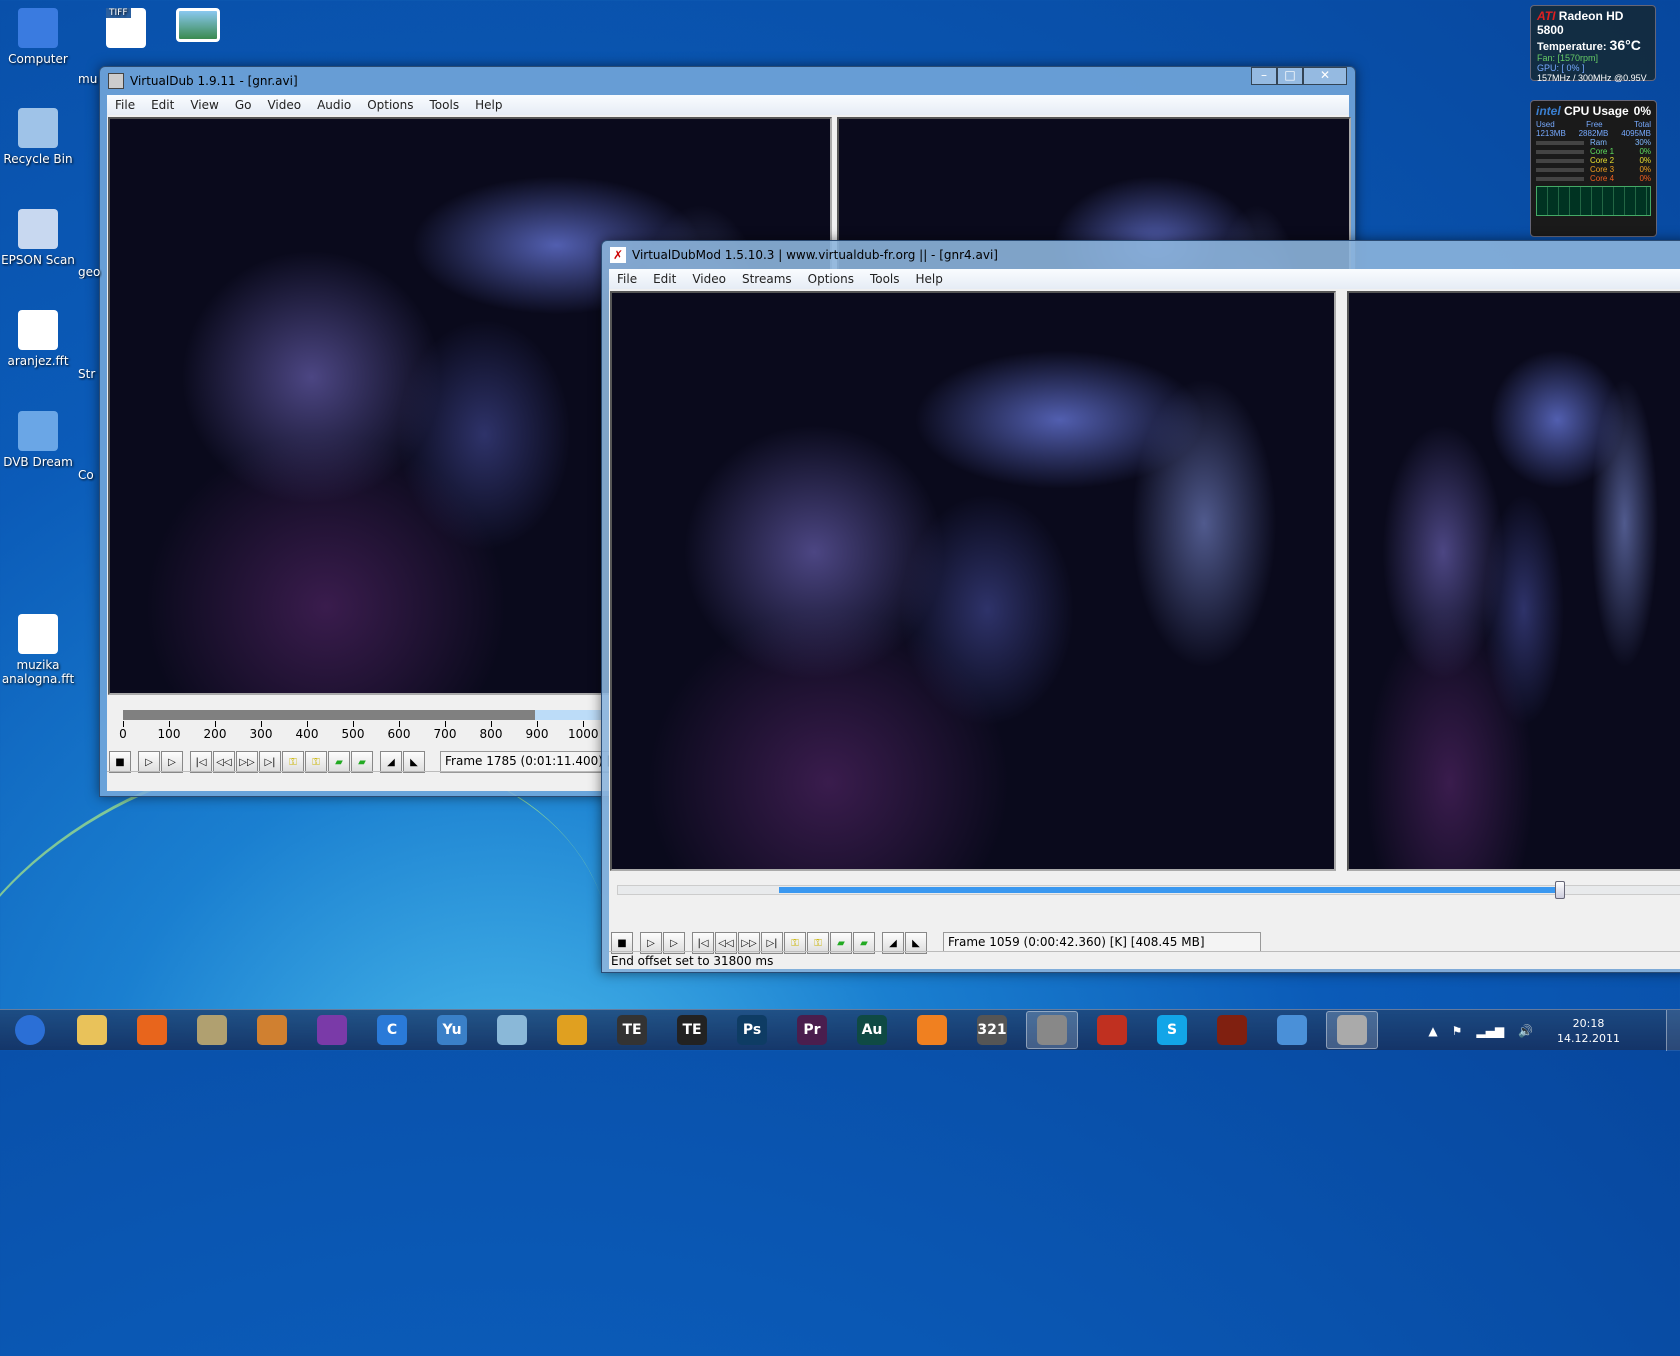 This screenshot has height=1356, width=1680. Describe the element at coordinates (38, 431) in the screenshot. I see `desktop-item-icon` at that location.